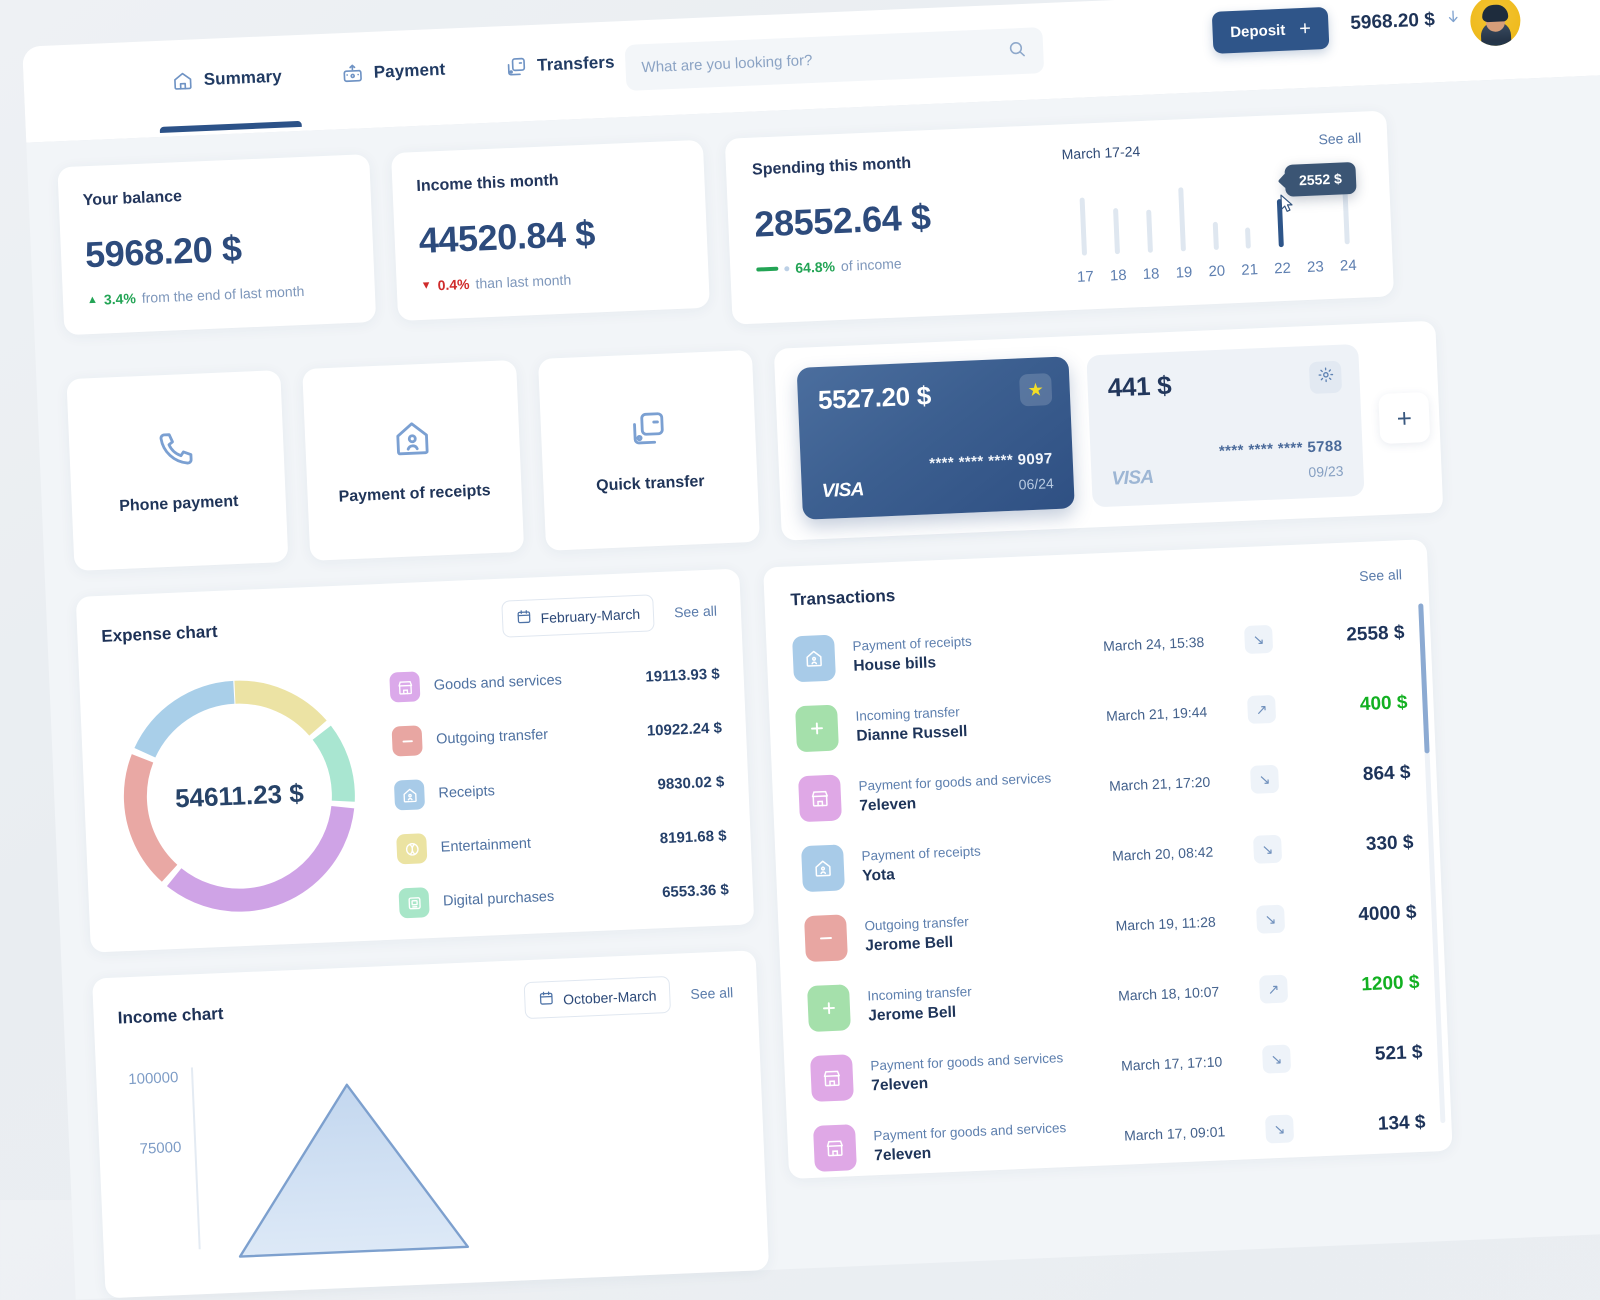 Image resolution: width=1600 pixels, height=1300 pixels. What do you see at coordinates (557, 734) in the screenshot?
I see `legend-item-outgoing-transfer: Outgoing transfer 10922.24 $` at bounding box center [557, 734].